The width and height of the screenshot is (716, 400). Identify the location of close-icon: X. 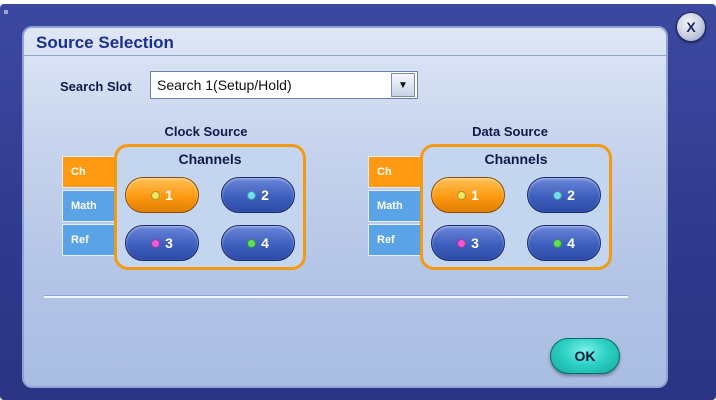
(691, 27).